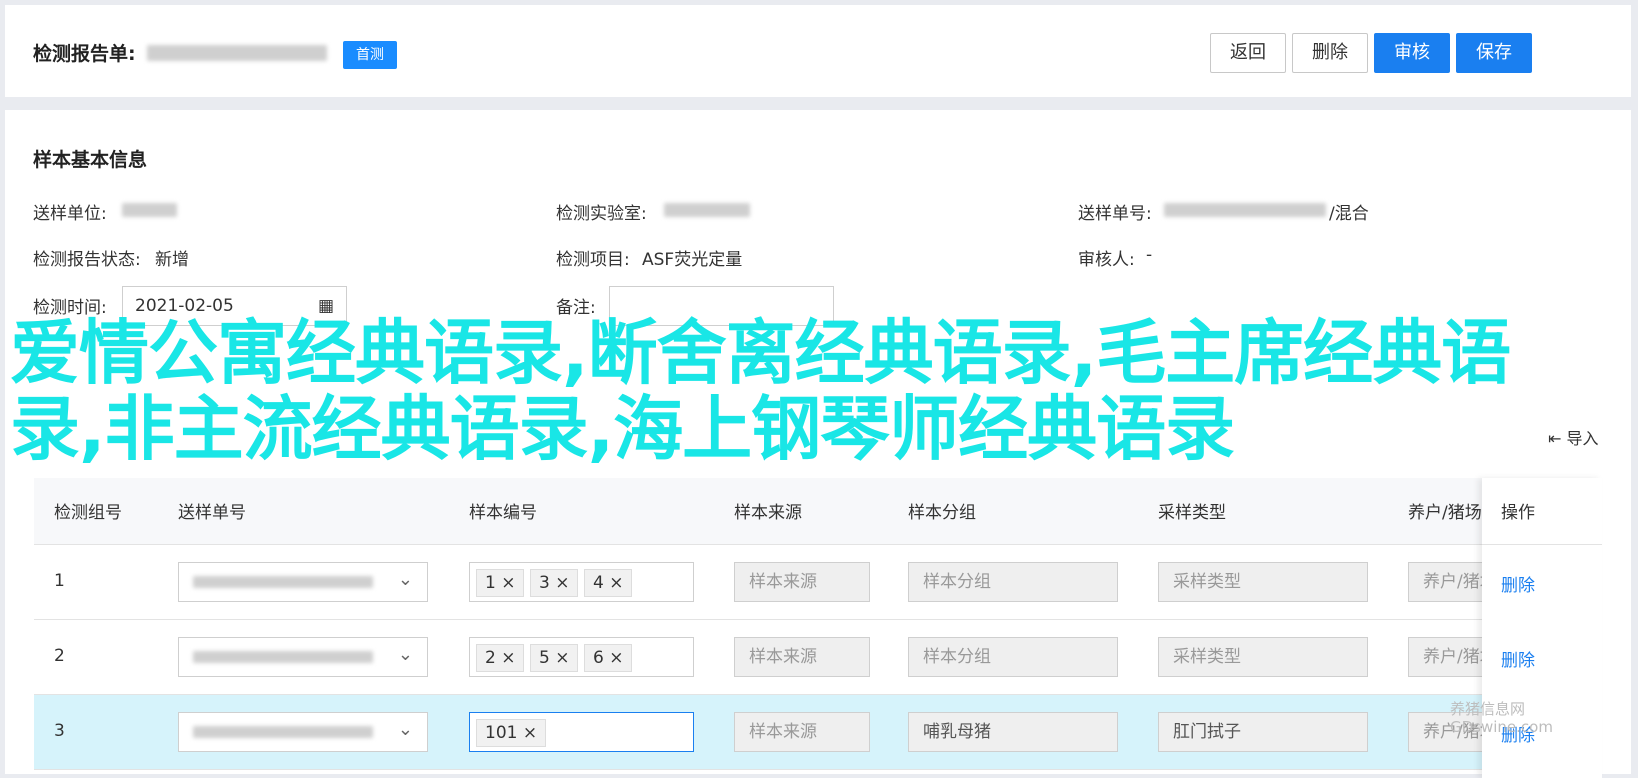 The width and height of the screenshot is (1638, 778). I want to click on group-cell: 1, so click(59, 581).